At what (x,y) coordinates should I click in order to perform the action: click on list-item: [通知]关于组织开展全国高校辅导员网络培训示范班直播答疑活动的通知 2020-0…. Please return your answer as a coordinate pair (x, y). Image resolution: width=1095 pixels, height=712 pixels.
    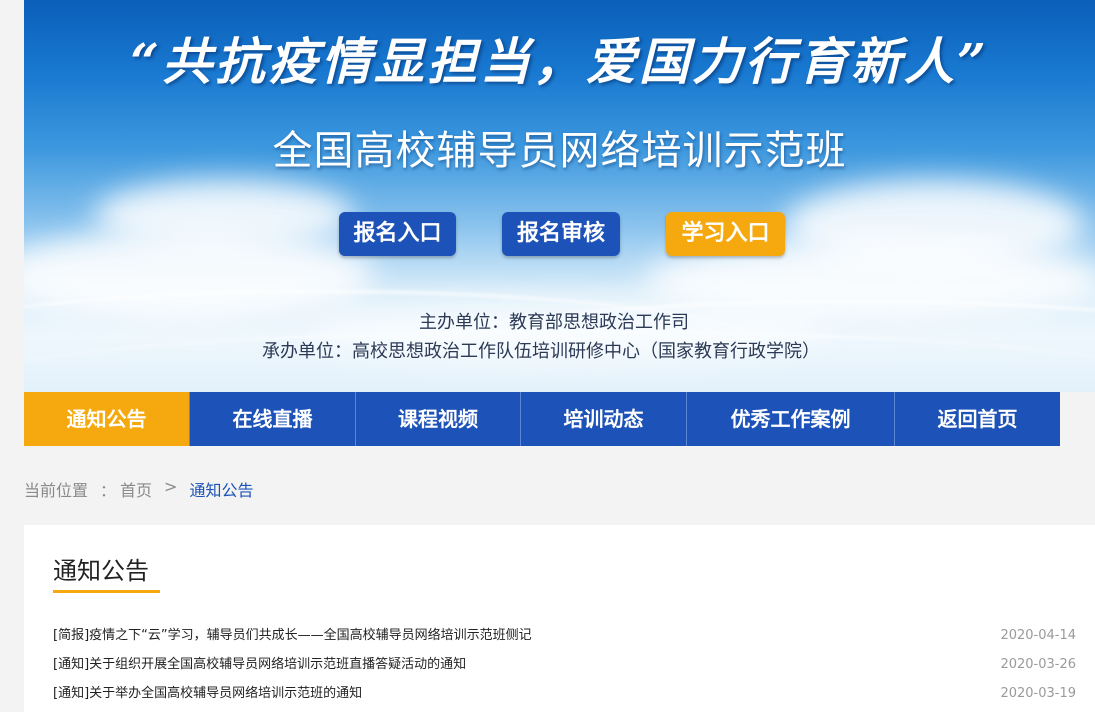
    Looking at the image, I should click on (564, 665).